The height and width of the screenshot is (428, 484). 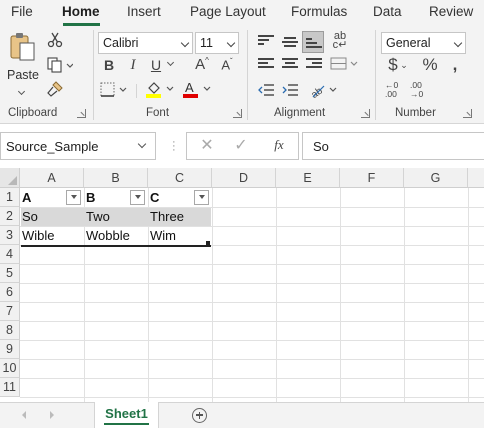 I want to click on scroll-right-icon, so click(x=52, y=415).